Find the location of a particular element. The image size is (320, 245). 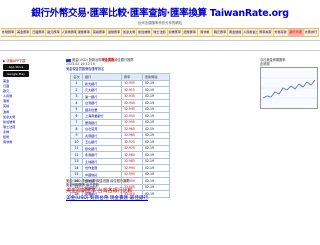

nav-item: 韓元匯率 is located at coordinates (221, 32).